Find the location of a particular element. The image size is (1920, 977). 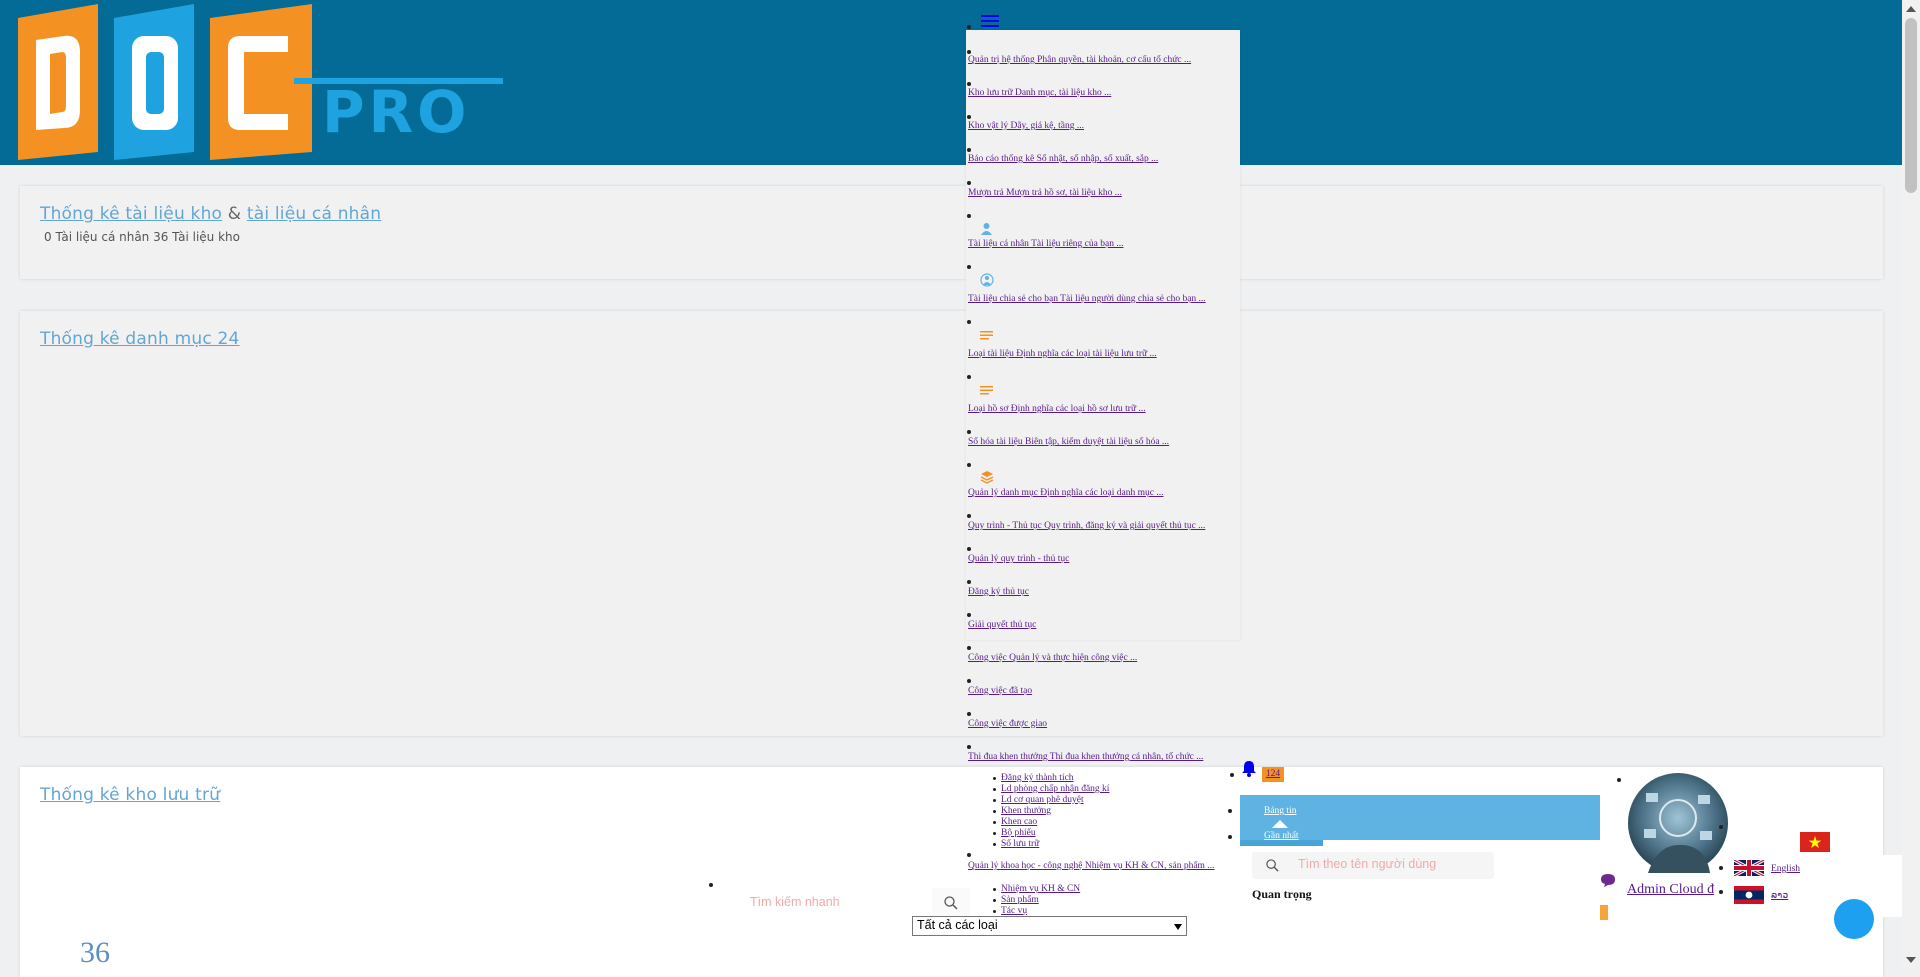

menu-item-resolve-procedure: Giải quyết thủ tục is located at coordinates (1002, 625).